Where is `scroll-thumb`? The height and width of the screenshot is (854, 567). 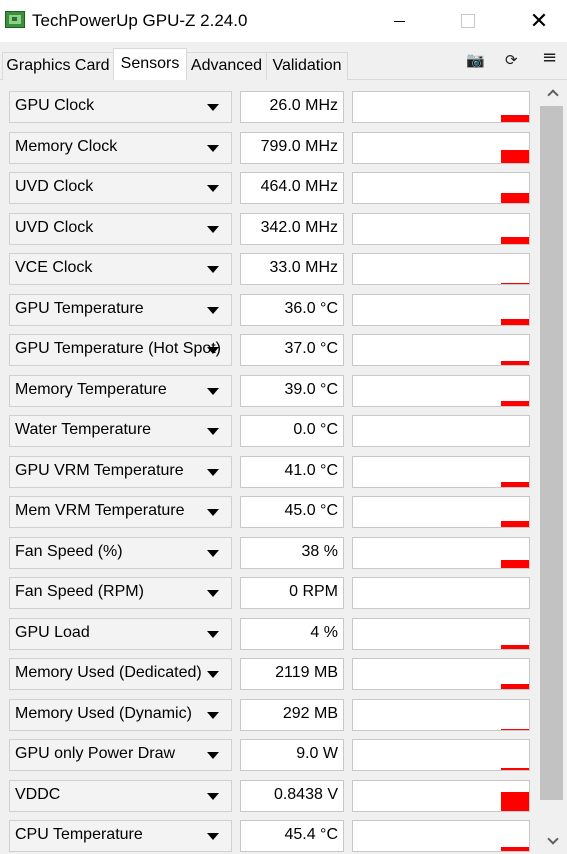 scroll-thumb is located at coordinates (551, 453).